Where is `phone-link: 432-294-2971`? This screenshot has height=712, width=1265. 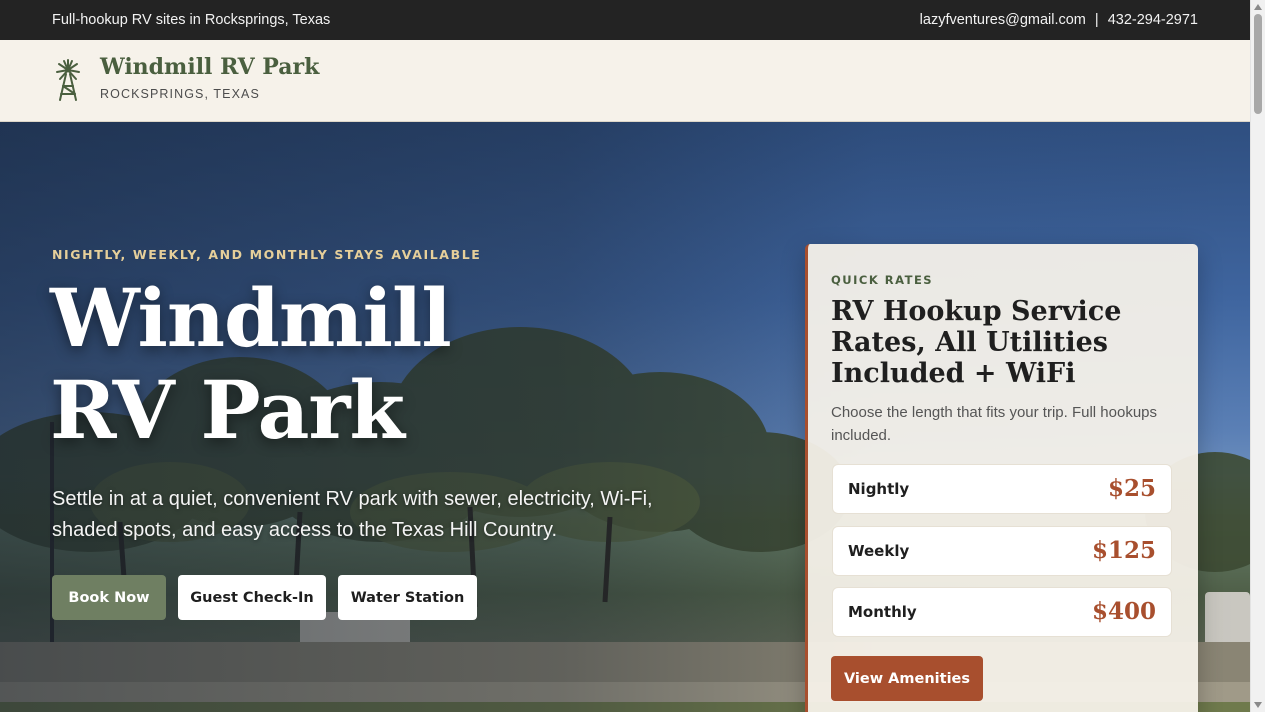
phone-link: 432-294-2971 is located at coordinates (1153, 20).